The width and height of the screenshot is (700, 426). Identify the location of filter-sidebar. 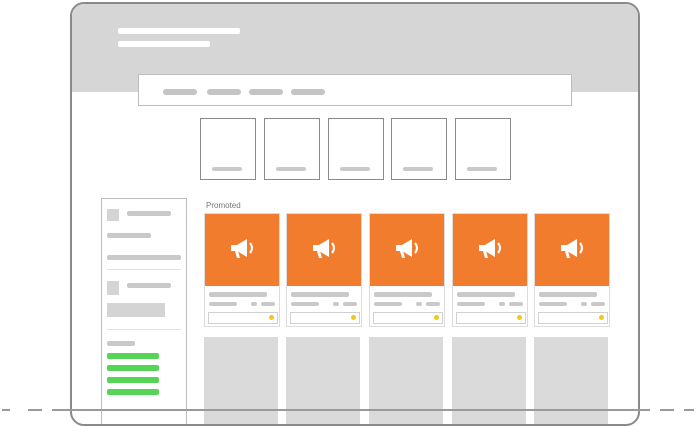
(144, 311).